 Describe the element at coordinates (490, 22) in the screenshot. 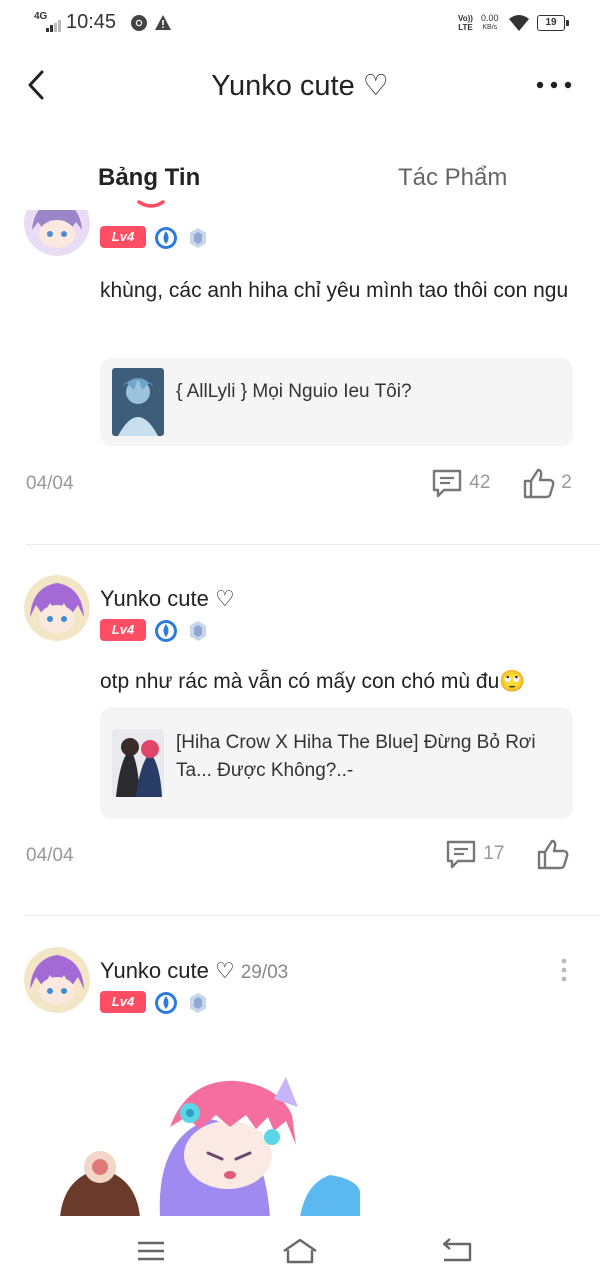

I see `network-speed: 0.00 KB/s` at that location.